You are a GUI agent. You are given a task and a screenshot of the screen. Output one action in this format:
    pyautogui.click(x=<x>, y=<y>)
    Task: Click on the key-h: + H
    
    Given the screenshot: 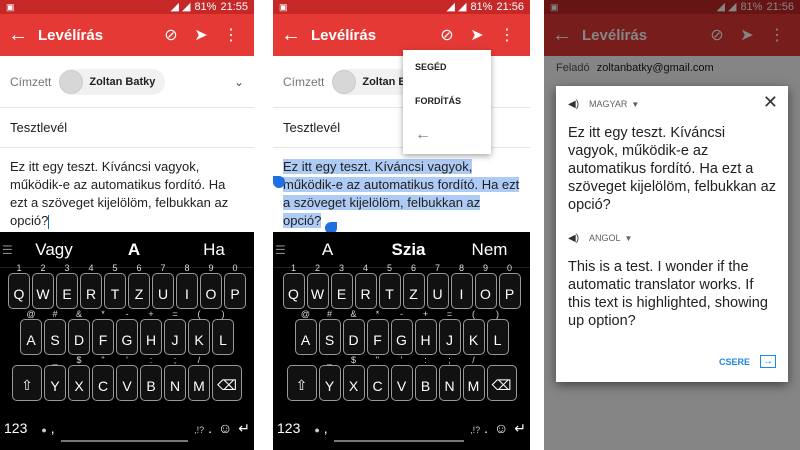 What is the action you would take?
    pyautogui.click(x=151, y=332)
    